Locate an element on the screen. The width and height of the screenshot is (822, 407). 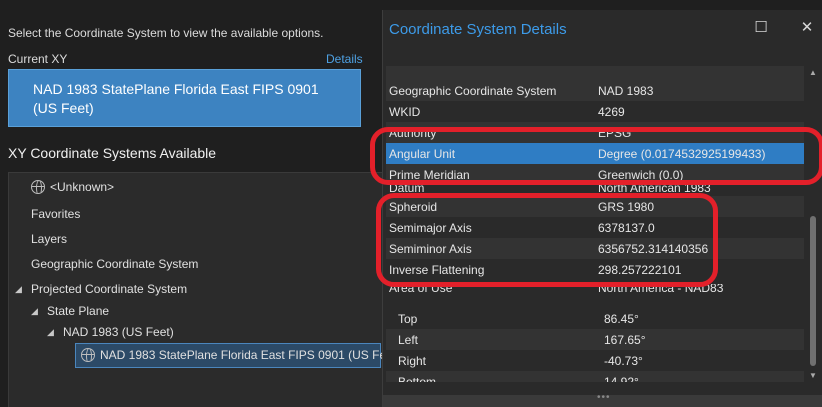
property-value: GRS 1980 is located at coordinates (626, 207).